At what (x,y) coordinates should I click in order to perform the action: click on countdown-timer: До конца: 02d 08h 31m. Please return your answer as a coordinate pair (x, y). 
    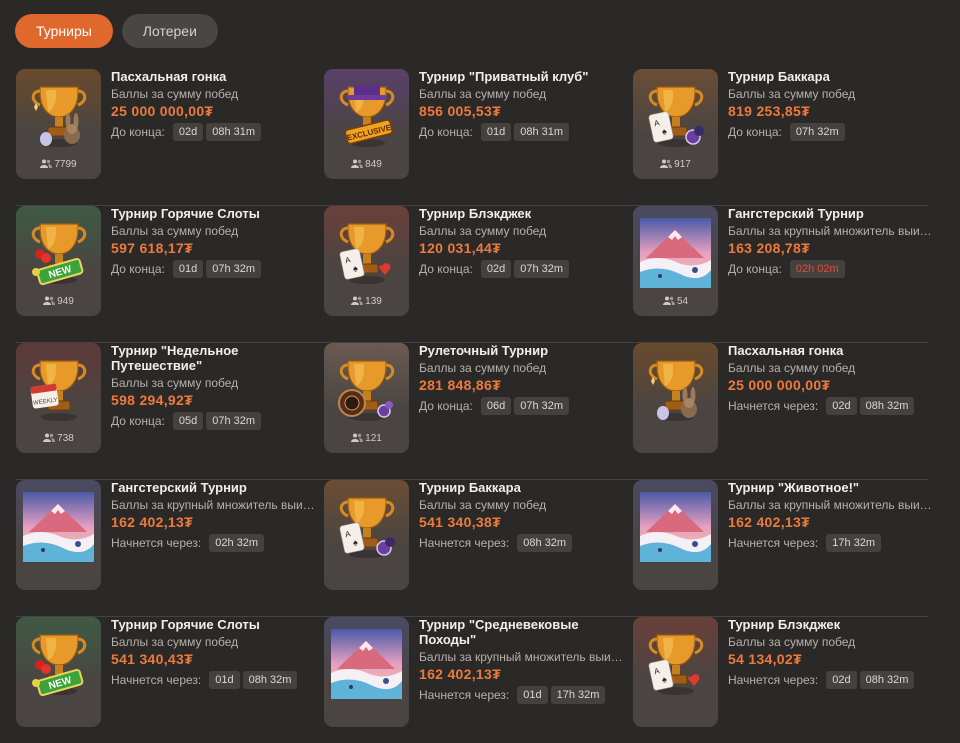
    Looking at the image, I should click on (213, 132).